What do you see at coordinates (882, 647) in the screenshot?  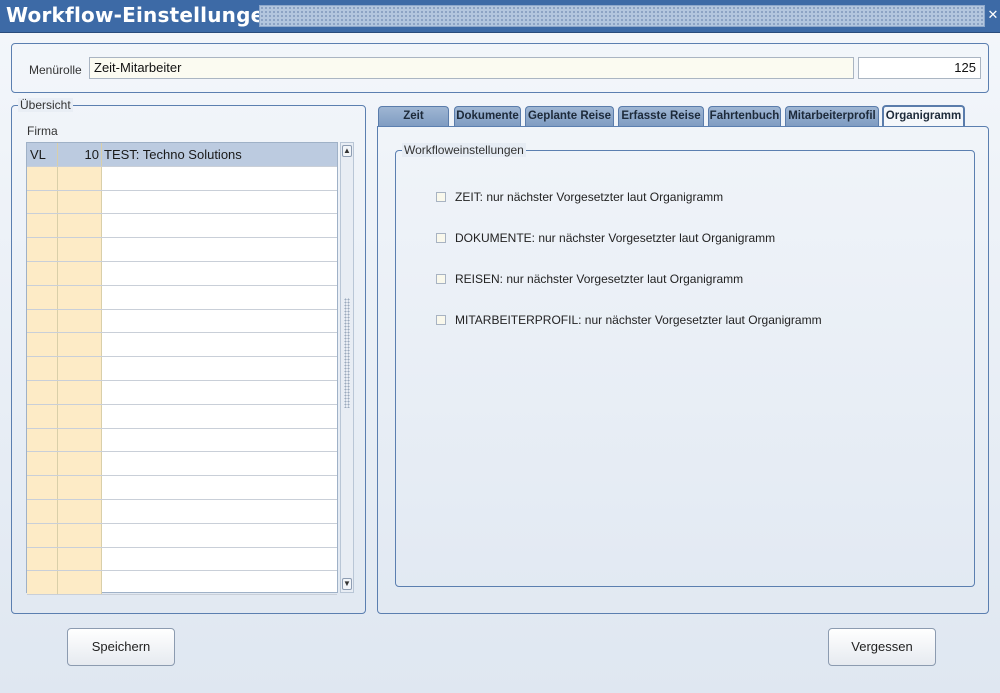 I see `discard-button: Vergessen` at bounding box center [882, 647].